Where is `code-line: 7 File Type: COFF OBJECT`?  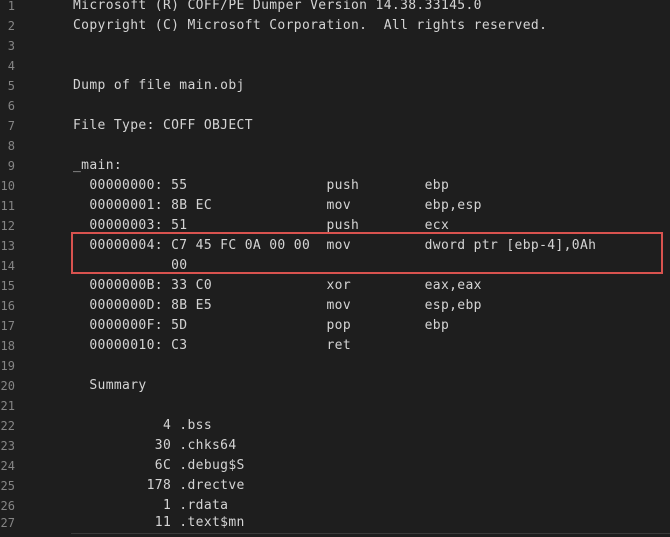
code-line: 7 File Type: COFF OBJECT is located at coordinates (335, 126).